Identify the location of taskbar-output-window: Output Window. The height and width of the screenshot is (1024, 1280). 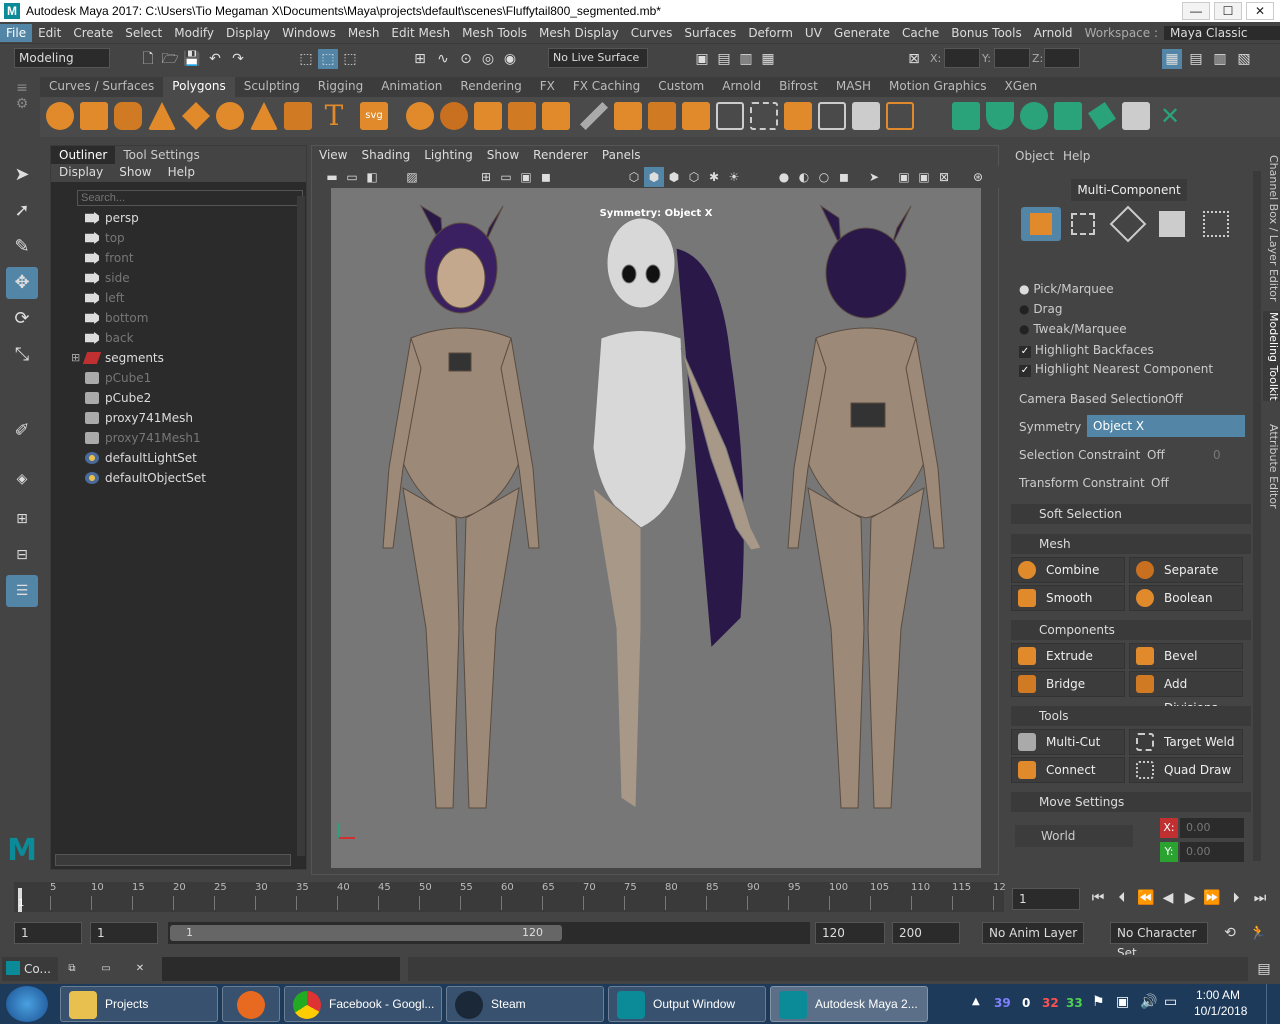
(687, 1004).